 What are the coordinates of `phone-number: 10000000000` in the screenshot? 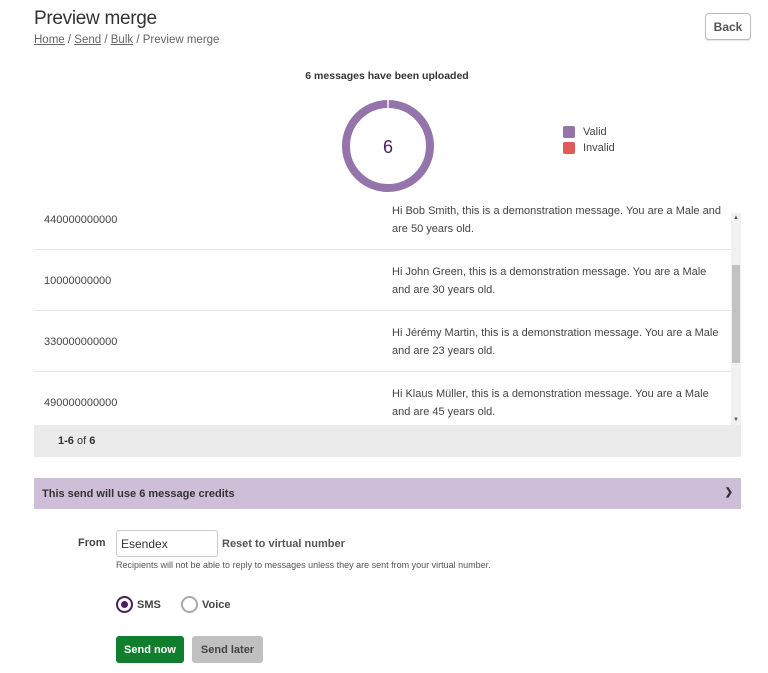 It's located at (78, 280).